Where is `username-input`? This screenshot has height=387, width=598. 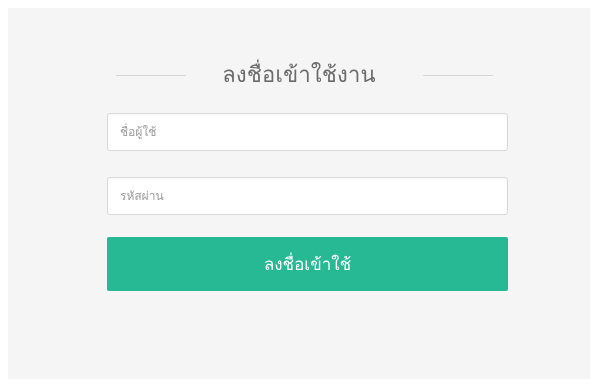 username-input is located at coordinates (307, 132).